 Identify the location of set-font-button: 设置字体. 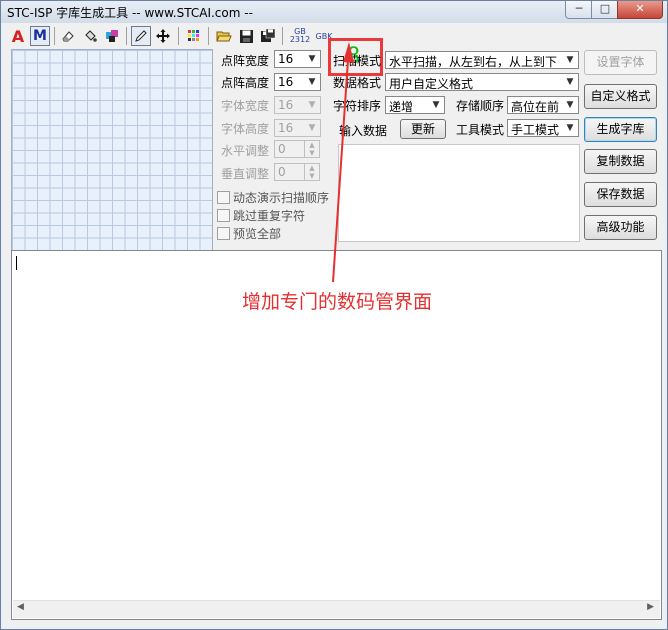
(620, 62).